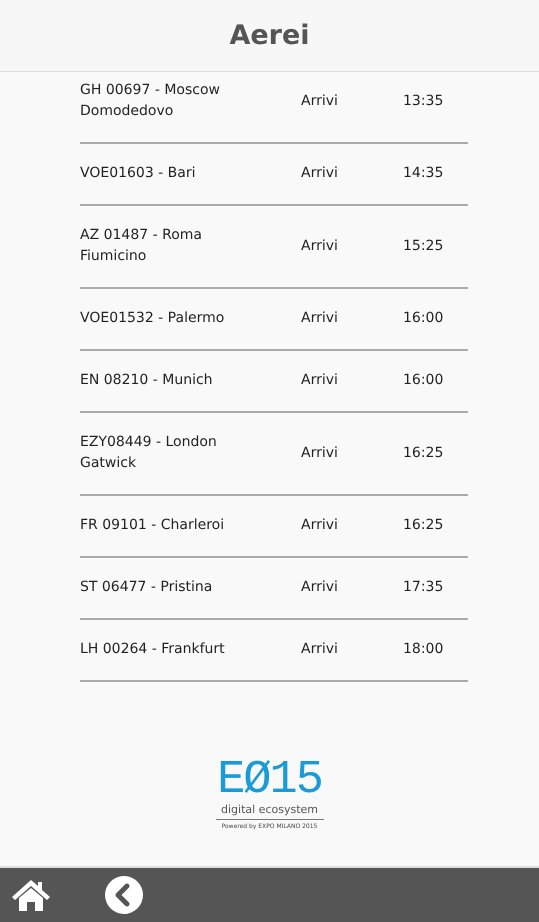 The height and width of the screenshot is (922, 539). What do you see at coordinates (147, 380) in the screenshot?
I see `flight-name: EN 08210 - Munich` at bounding box center [147, 380].